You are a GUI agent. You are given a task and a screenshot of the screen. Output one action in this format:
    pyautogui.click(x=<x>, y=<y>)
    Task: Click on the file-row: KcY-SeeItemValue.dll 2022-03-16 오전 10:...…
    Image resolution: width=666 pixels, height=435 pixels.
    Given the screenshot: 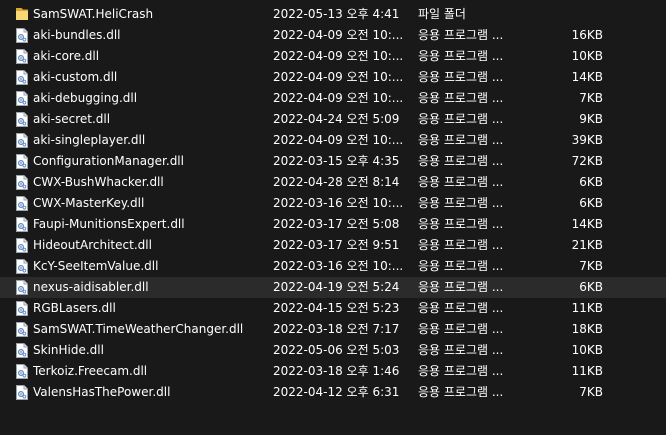 What is the action you would take?
    pyautogui.click(x=333, y=266)
    